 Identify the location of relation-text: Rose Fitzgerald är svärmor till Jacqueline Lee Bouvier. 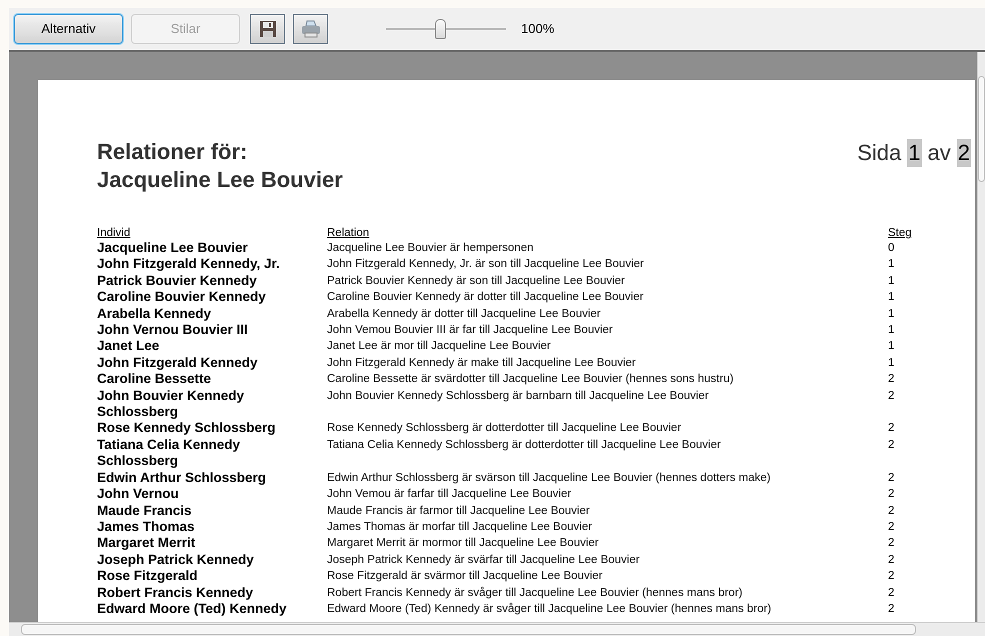
(465, 576).